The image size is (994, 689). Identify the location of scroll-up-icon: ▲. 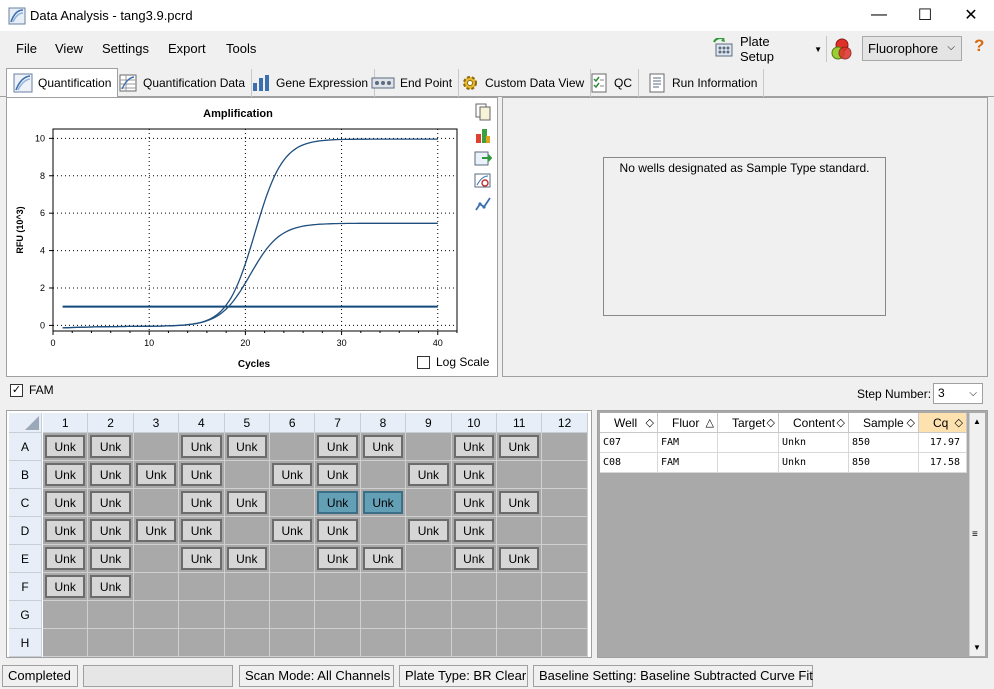
(977, 421).